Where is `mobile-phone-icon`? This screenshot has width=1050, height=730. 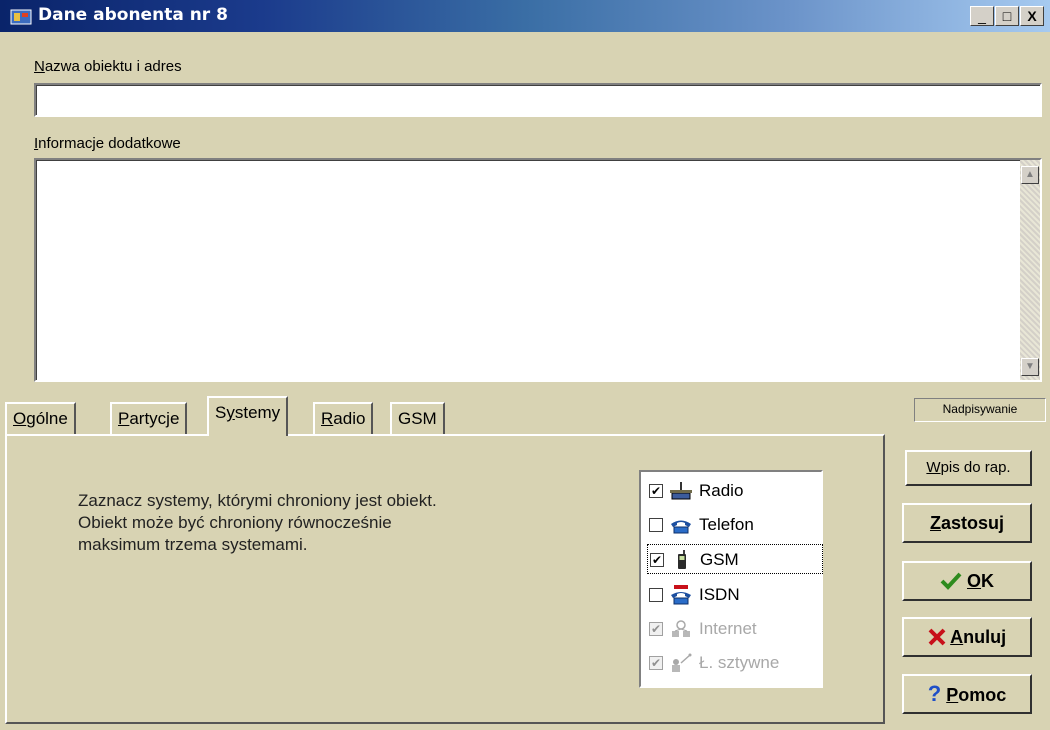
mobile-phone-icon is located at coordinates (682, 559).